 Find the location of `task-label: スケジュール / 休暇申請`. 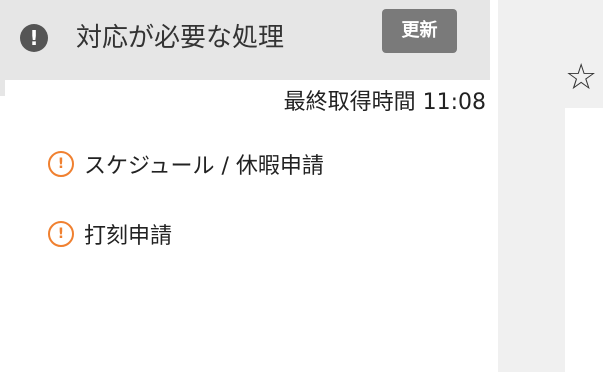

task-label: スケジュール / 休暇申請 is located at coordinates (204, 164).